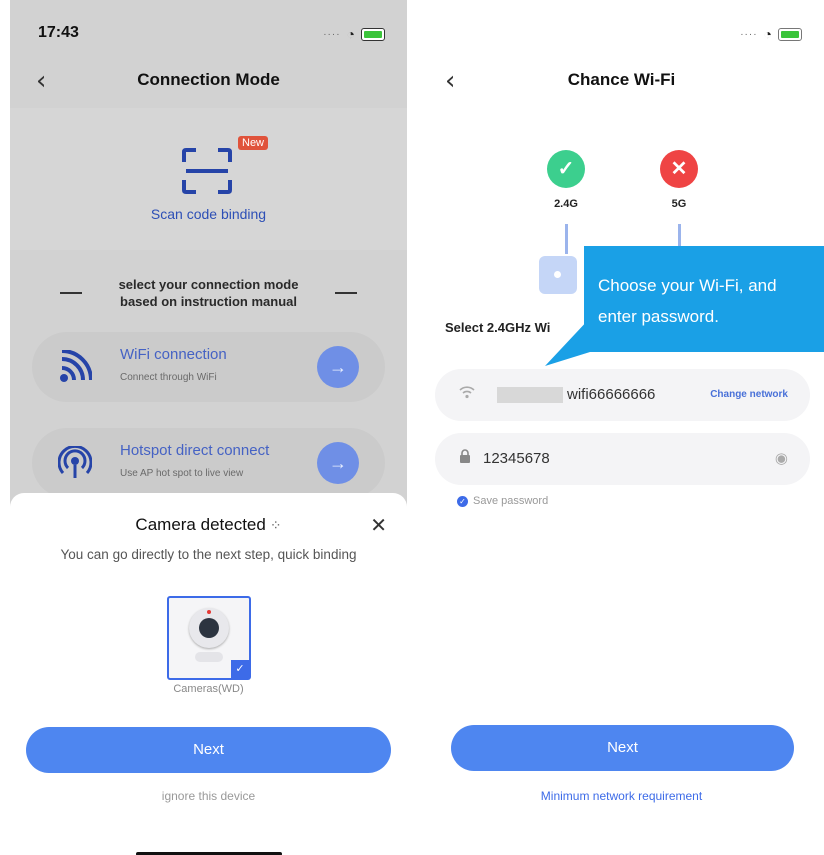  What do you see at coordinates (566, 204) in the screenshot?
I see `band-24g-label: 2.4G` at bounding box center [566, 204].